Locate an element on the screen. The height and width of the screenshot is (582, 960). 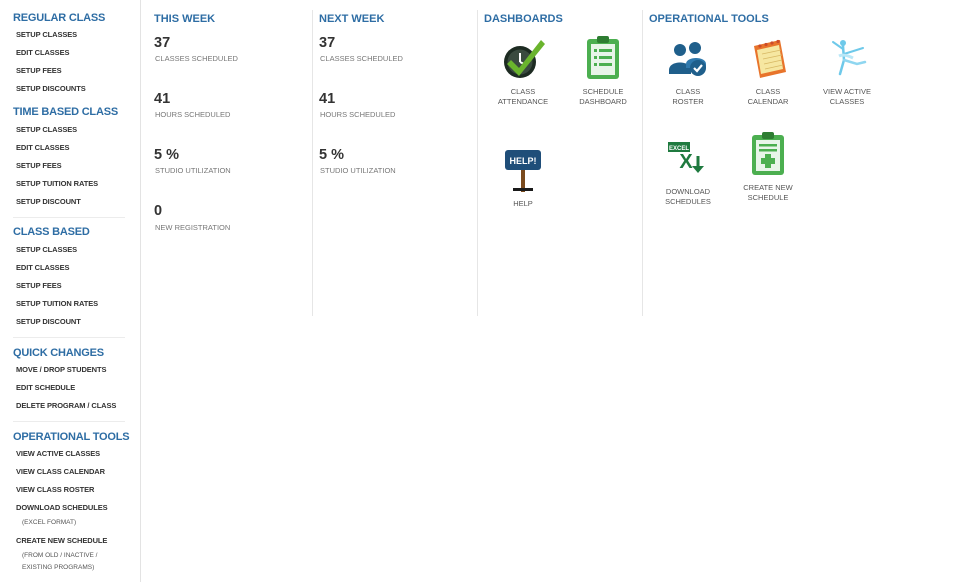
sidebar-section-regular-class: REGULAR CLASS is located at coordinates (72, 18).